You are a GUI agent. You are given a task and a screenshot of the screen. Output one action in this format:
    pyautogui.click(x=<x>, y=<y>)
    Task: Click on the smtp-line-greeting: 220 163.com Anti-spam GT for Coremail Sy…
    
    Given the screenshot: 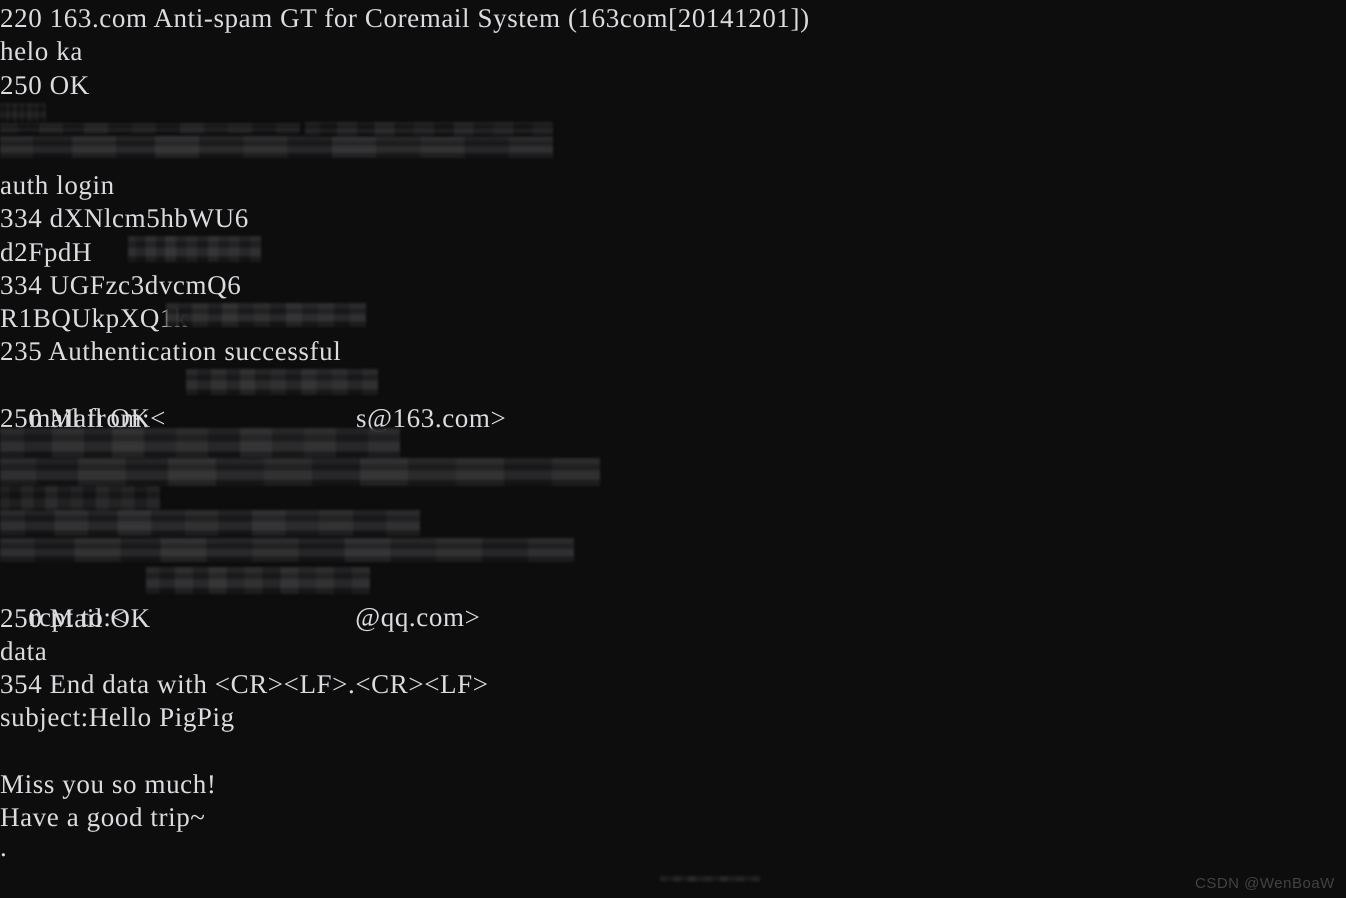 What is the action you would take?
    pyautogui.click(x=405, y=18)
    